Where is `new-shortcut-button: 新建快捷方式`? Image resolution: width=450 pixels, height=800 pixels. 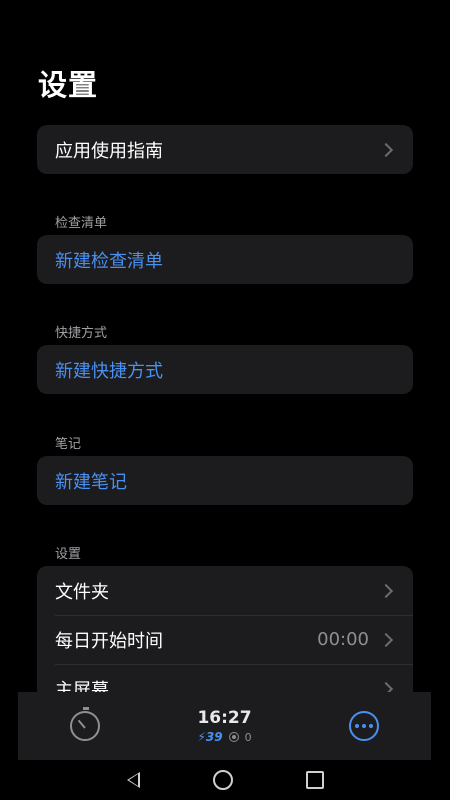
new-shortcut-button: 新建快捷方式 is located at coordinates (225, 369).